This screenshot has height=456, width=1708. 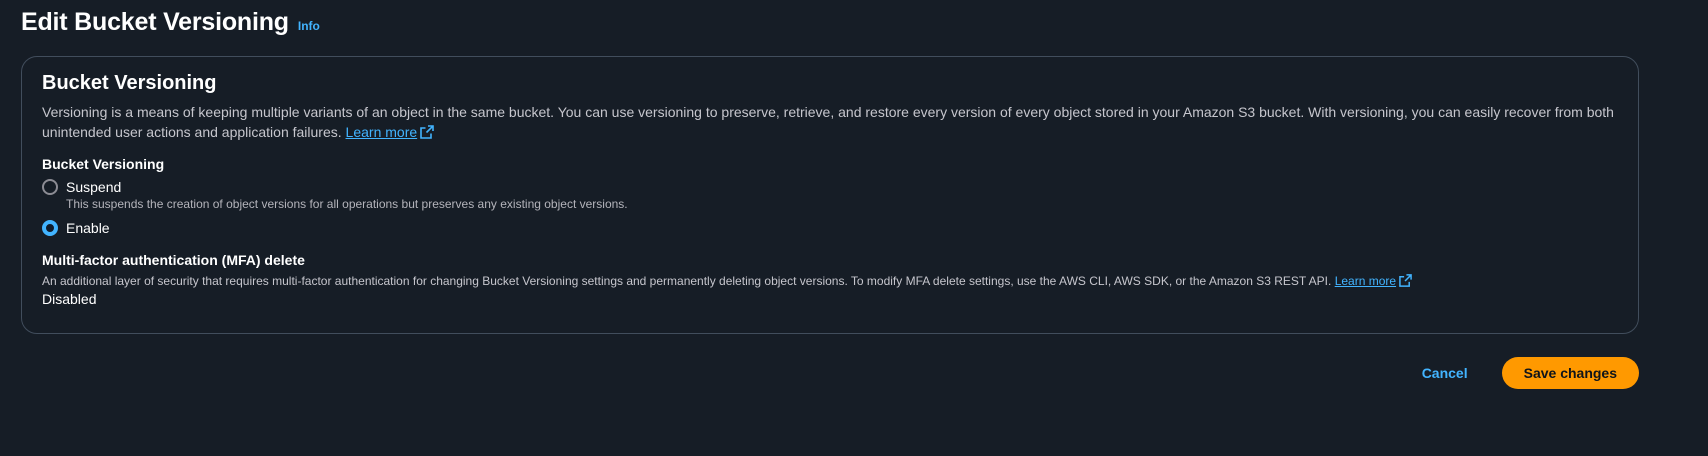 What do you see at coordinates (830, 228) in the screenshot?
I see `radio-option-enable: Enable` at bounding box center [830, 228].